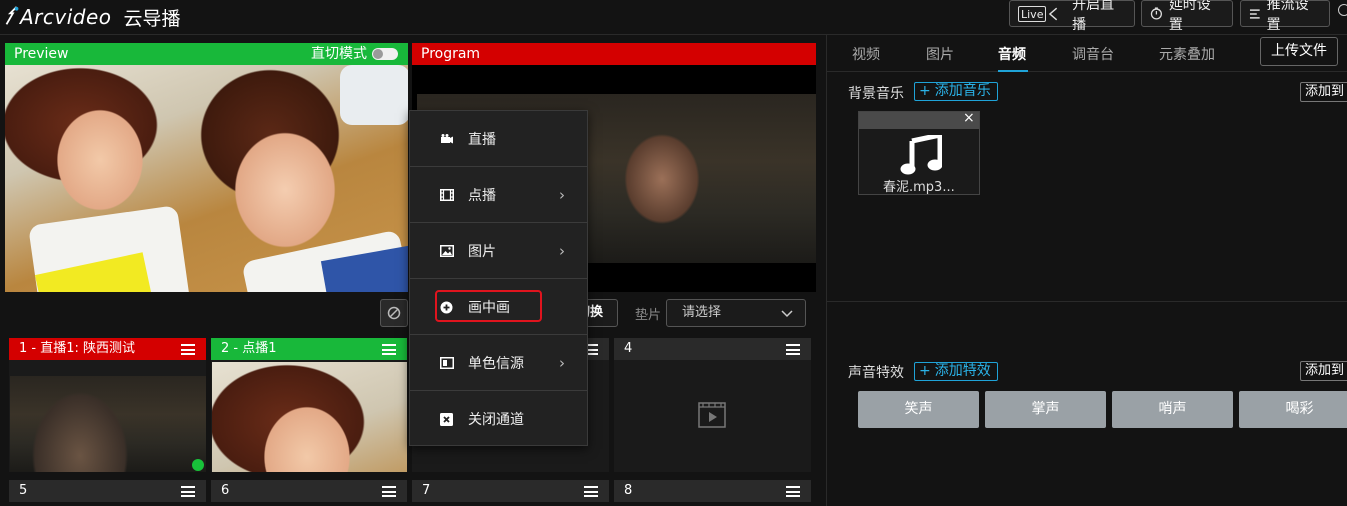 The height and width of the screenshot is (506, 1347). I want to click on music-card-bar: ×, so click(919, 119).